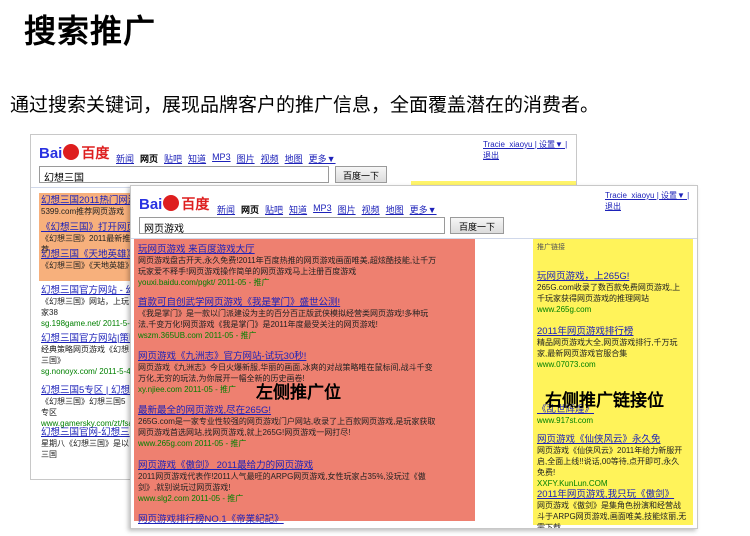 Image resolution: width=750 pixels, height=536 pixels. I want to click on ad-url: www.07073.com, so click(566, 364).